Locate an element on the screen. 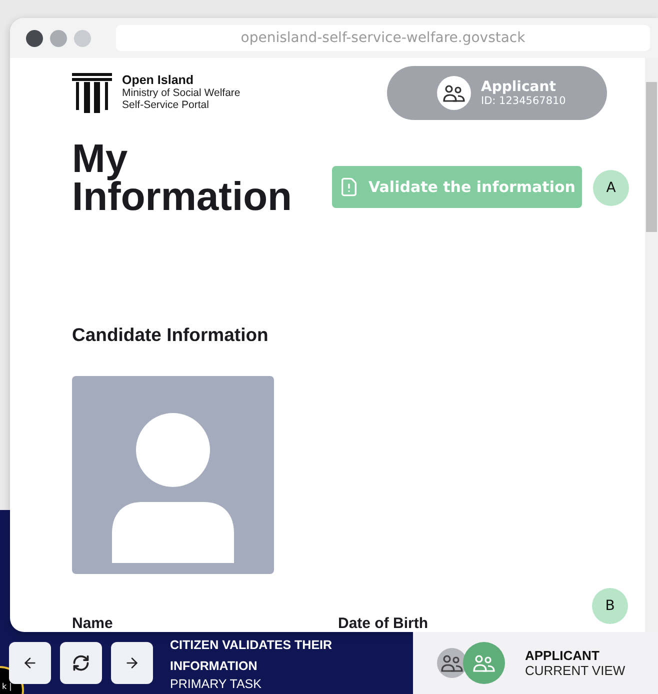 The width and height of the screenshot is (658, 694). user-badge: Applicant ID: 1234567810 is located at coordinates (497, 93).